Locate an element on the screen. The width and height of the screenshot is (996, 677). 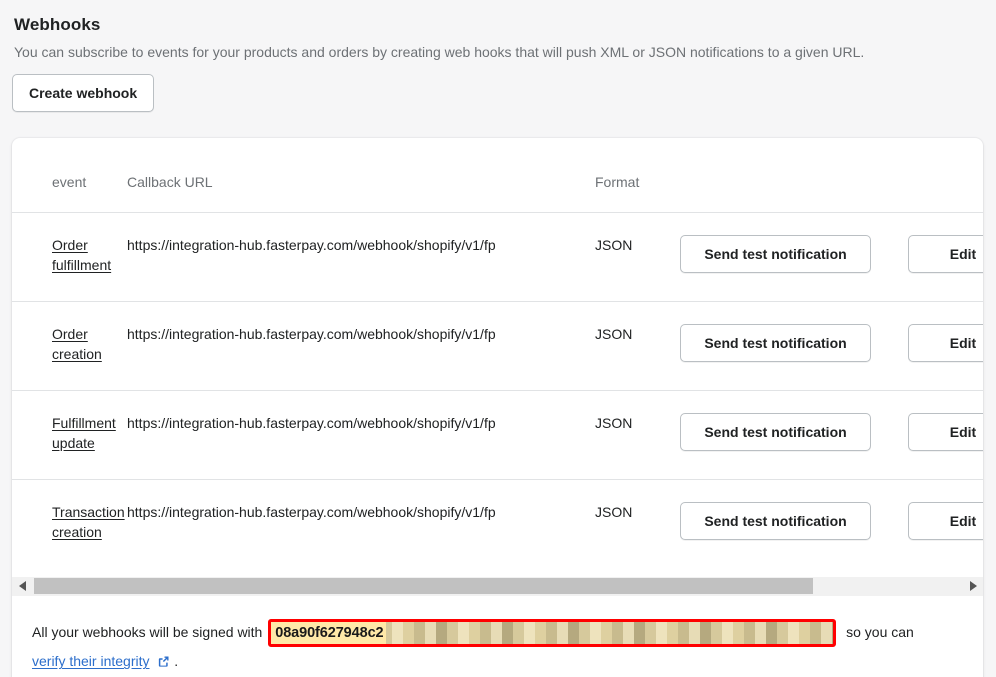
cell-event: Transaction creation is located at coordinates (69, 522).